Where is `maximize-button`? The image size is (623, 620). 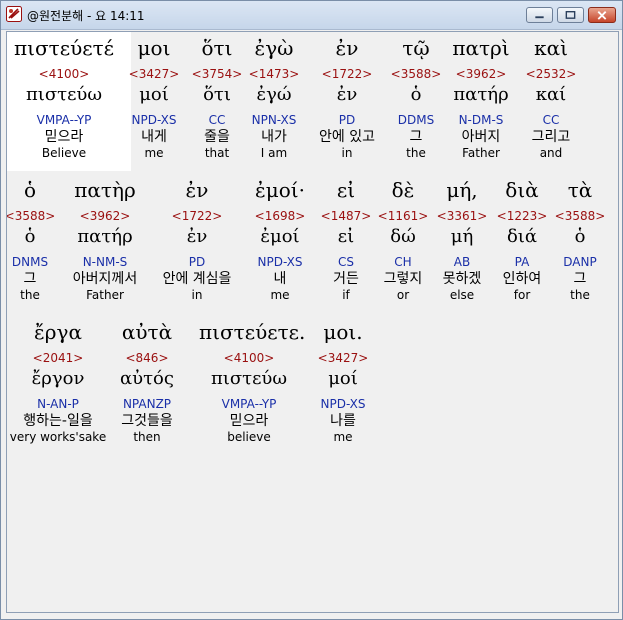 maximize-button is located at coordinates (570, 15).